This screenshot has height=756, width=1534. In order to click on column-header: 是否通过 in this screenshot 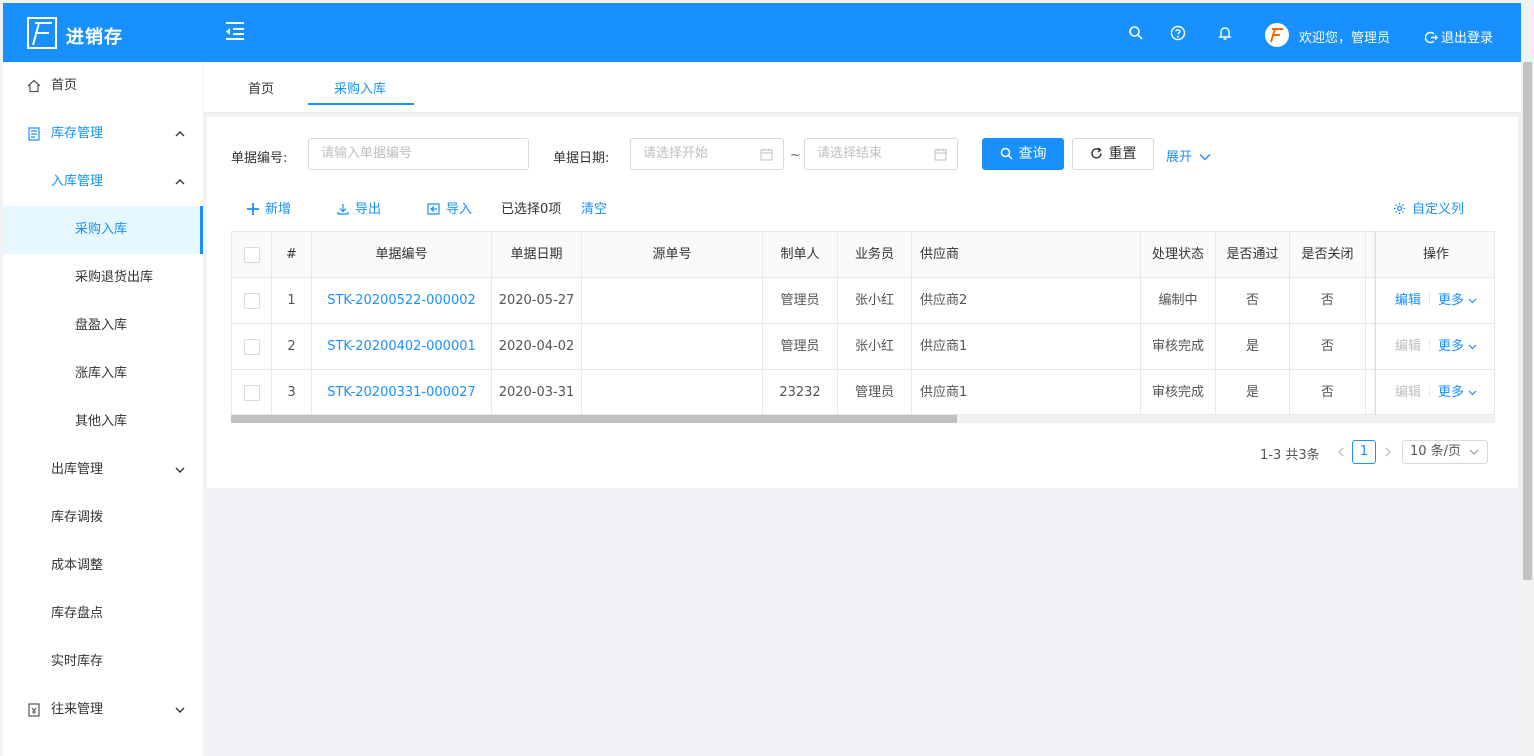, I will do `click(1253, 255)`.